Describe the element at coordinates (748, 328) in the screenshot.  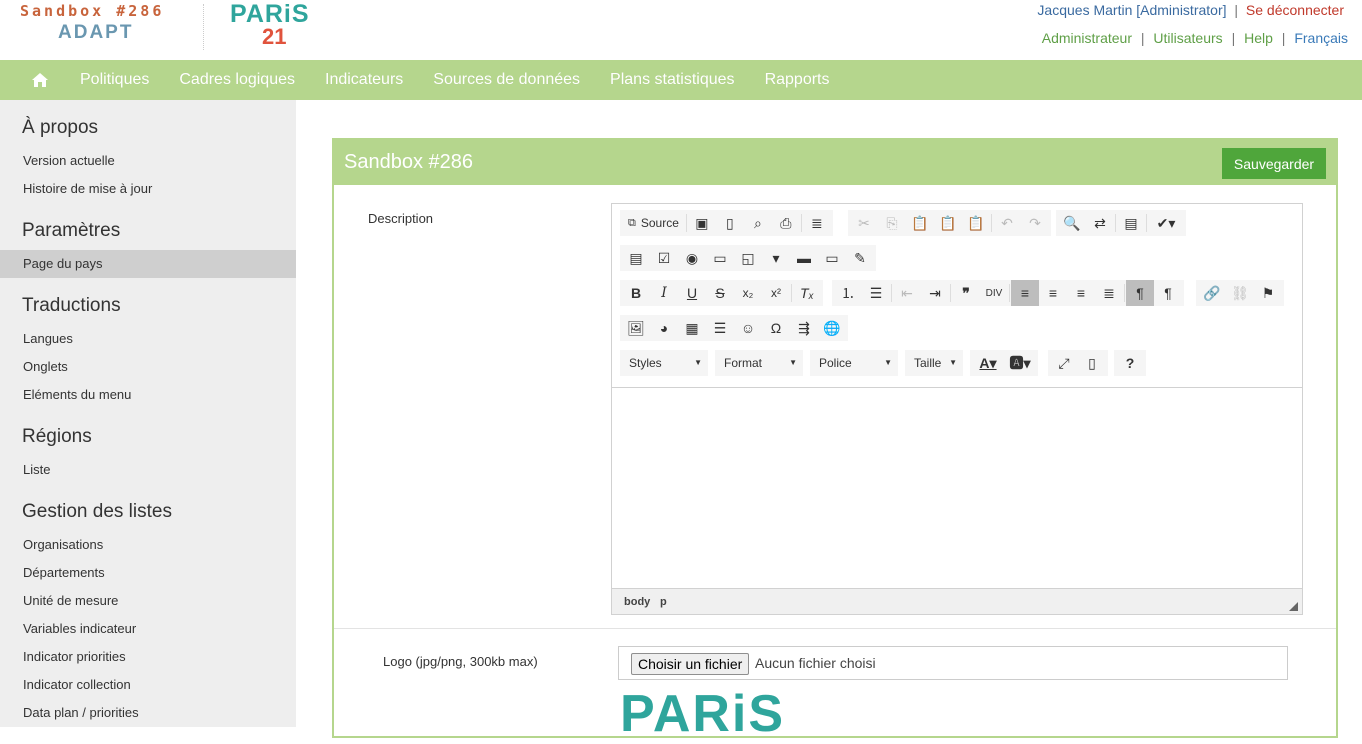
I see `smiley-icon: ☺` at that location.